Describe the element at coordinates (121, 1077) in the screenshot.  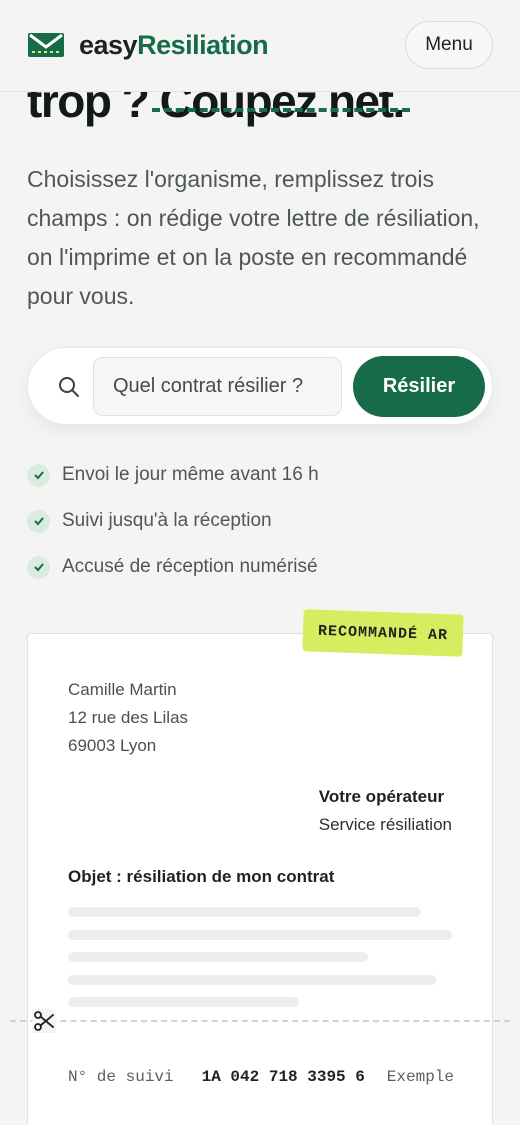
I see `tracking-label: N° de suivi` at that location.